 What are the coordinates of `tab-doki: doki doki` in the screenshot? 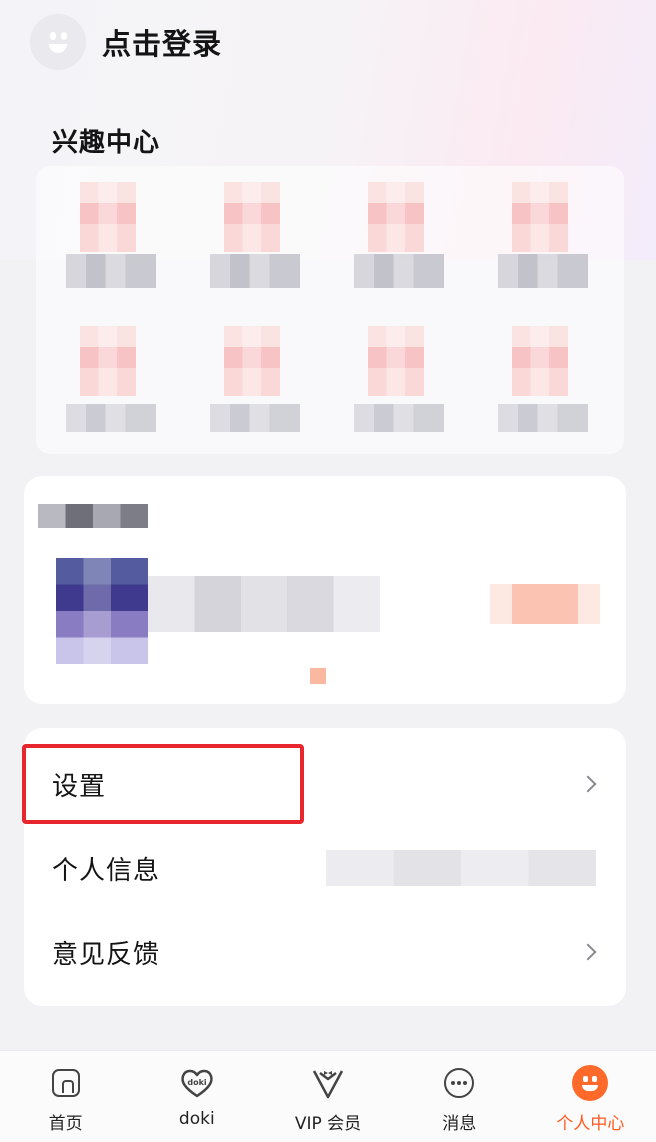 It's located at (196, 1096).